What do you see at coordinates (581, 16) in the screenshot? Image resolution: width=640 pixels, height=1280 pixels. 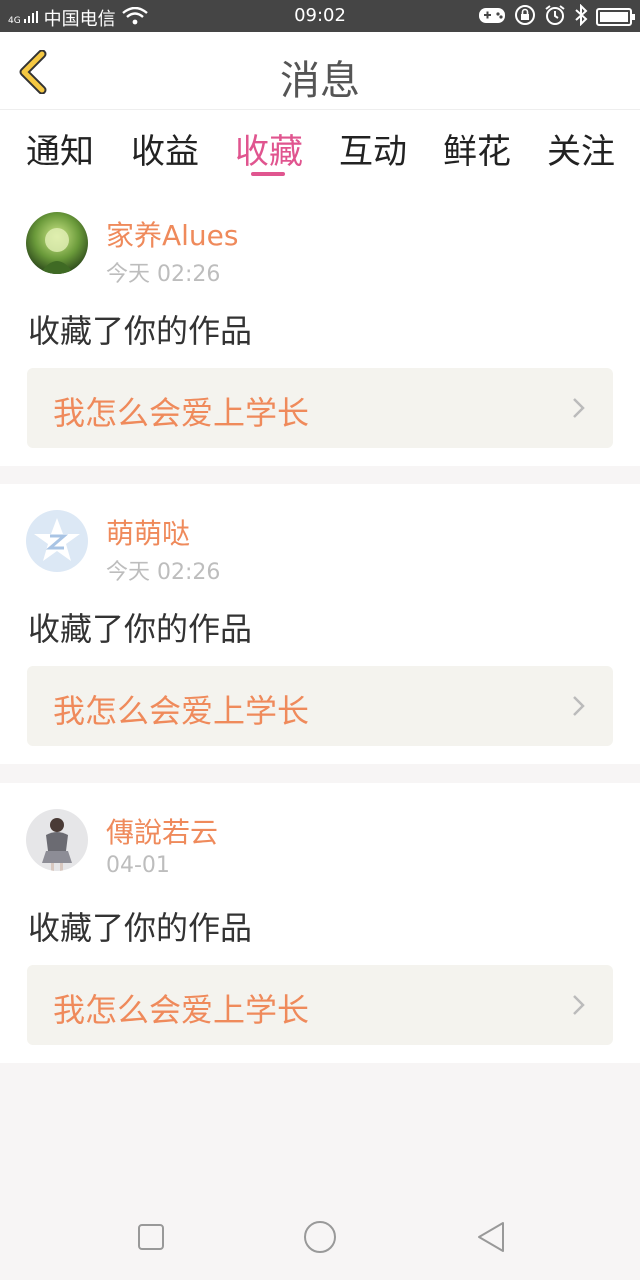 I see `bluetooth-icon` at bounding box center [581, 16].